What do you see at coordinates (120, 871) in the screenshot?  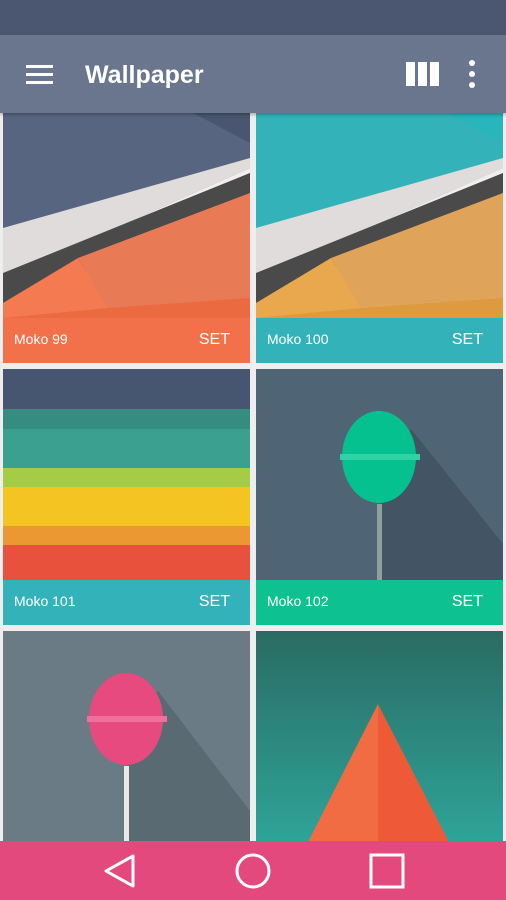 I see `back-icon` at bounding box center [120, 871].